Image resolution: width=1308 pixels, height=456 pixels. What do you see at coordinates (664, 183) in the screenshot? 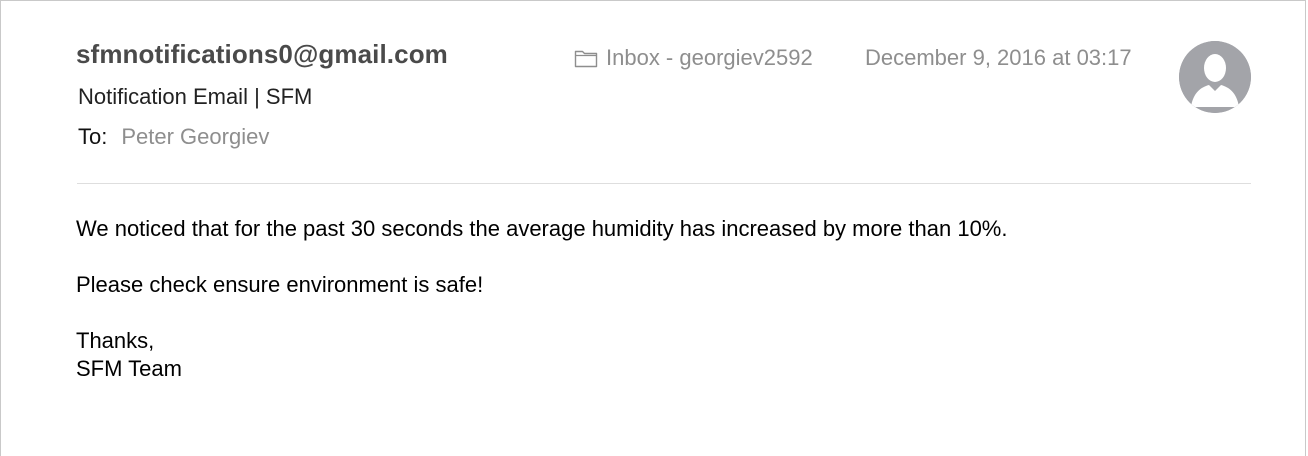
I see `header-divider` at bounding box center [664, 183].